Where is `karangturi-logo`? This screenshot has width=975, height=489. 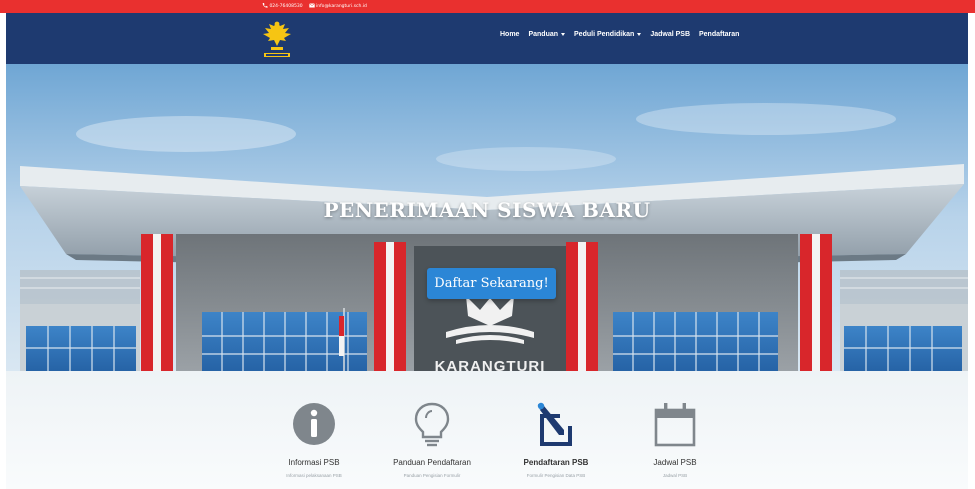 karangturi-logo is located at coordinates (277, 38).